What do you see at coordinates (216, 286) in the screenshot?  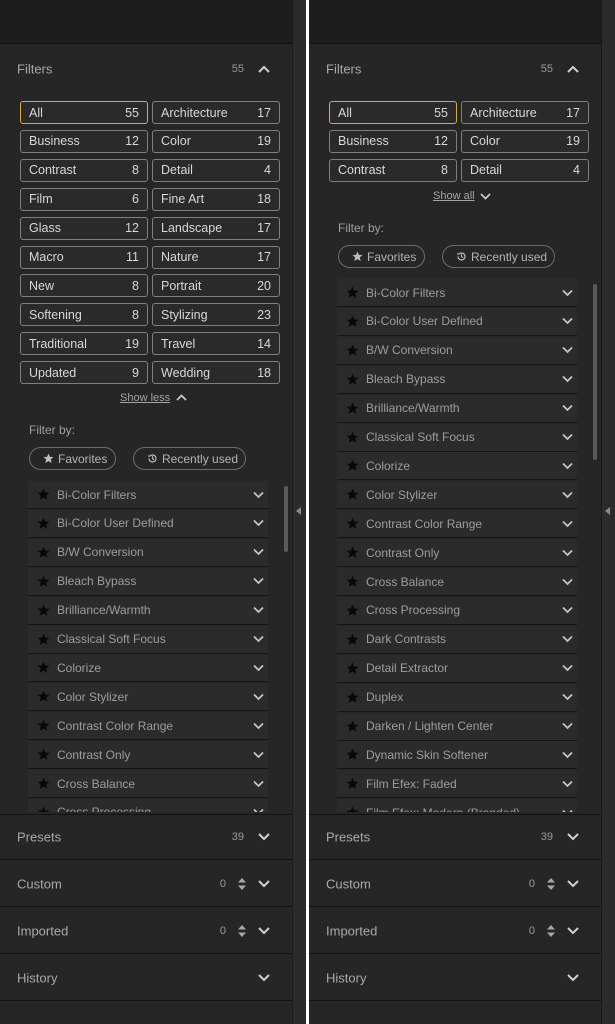 I see `category-chip: Portrait 20` at bounding box center [216, 286].